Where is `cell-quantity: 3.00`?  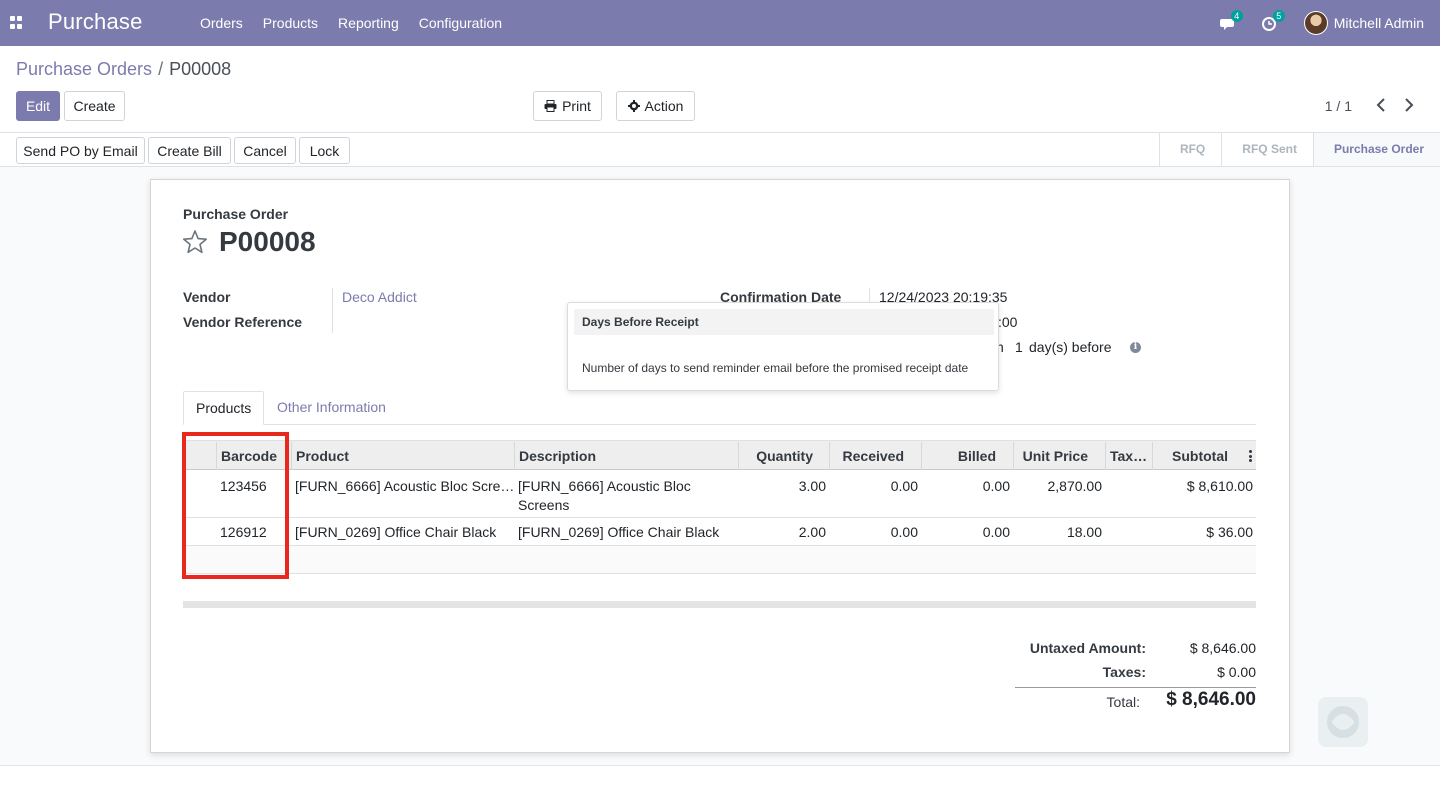 cell-quantity: 3.00 is located at coordinates (812, 486).